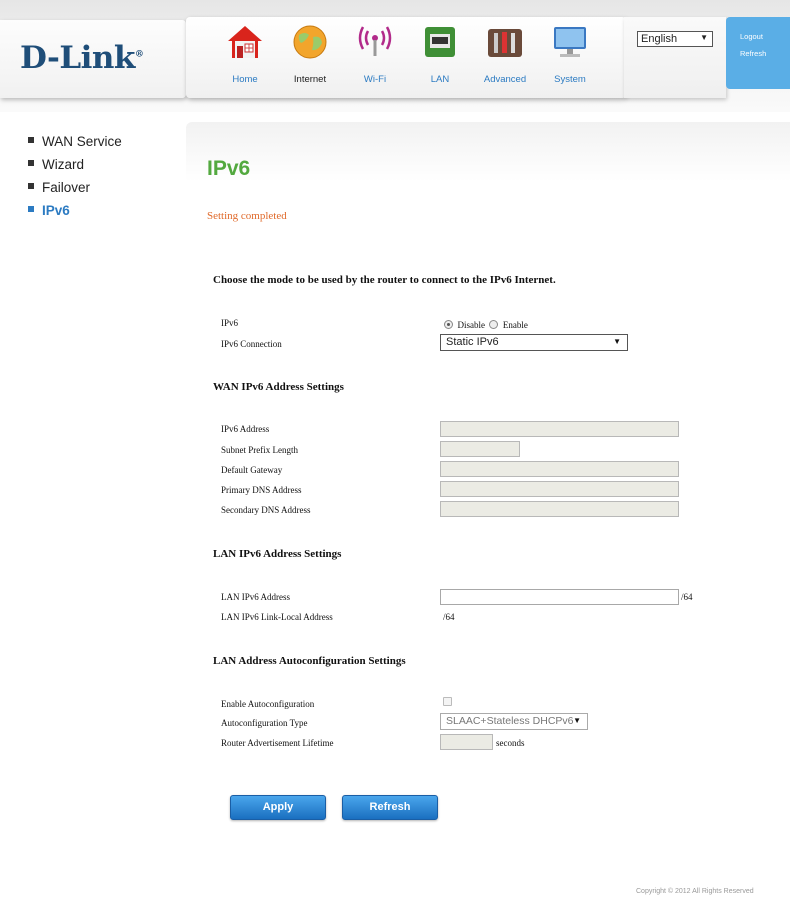 This screenshot has width=790, height=904. What do you see at coordinates (266, 510) in the screenshot?
I see `secondary-dns-label: Secondary DNS Address` at bounding box center [266, 510].